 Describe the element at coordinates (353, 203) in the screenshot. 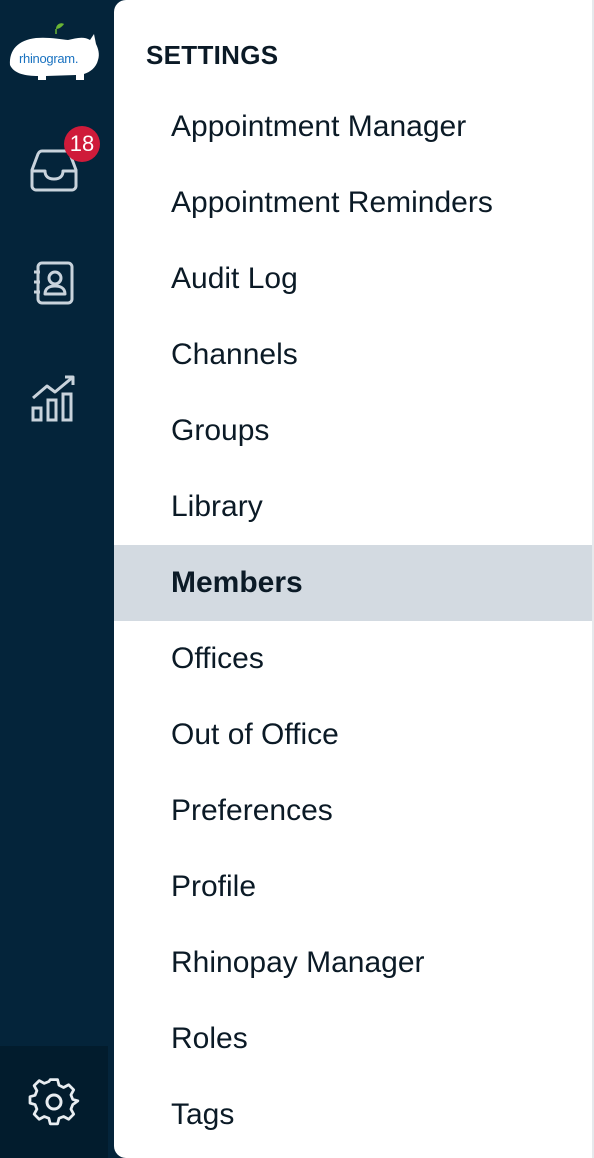

I see `settings-item-appointment-reminders: Appointment Reminders` at that location.